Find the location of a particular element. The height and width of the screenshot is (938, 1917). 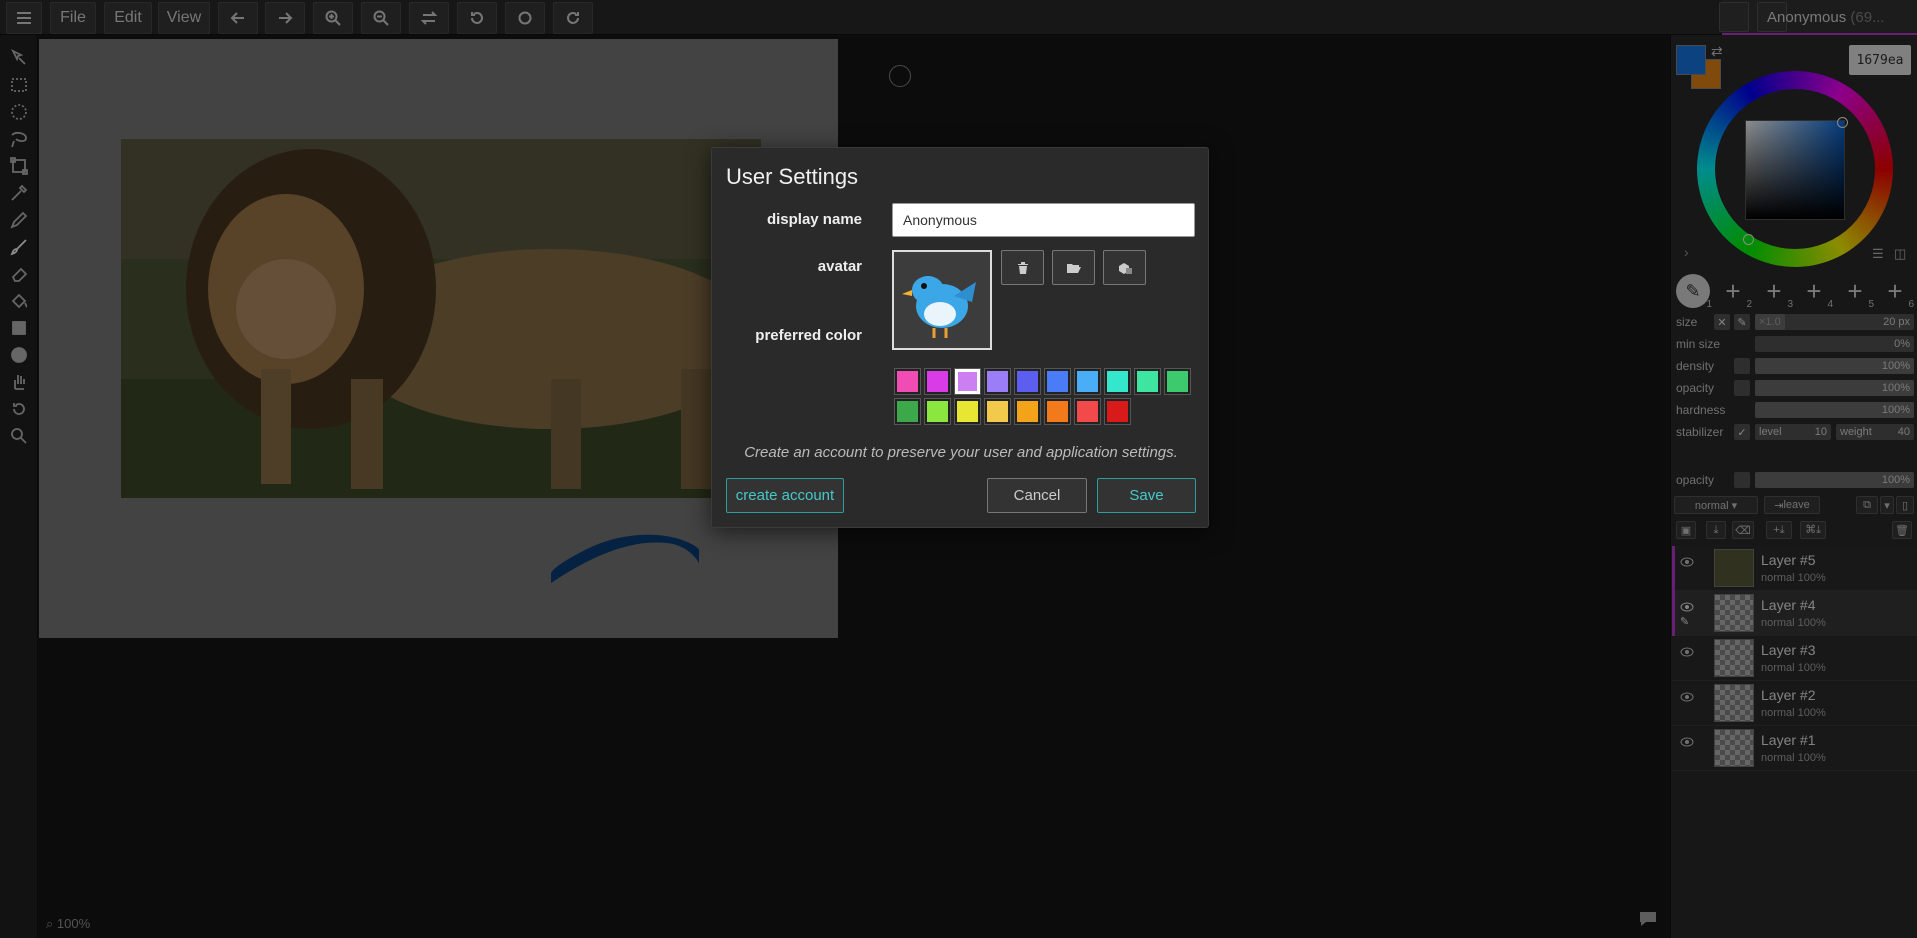

folder-open-icon is located at coordinates (1073, 268).